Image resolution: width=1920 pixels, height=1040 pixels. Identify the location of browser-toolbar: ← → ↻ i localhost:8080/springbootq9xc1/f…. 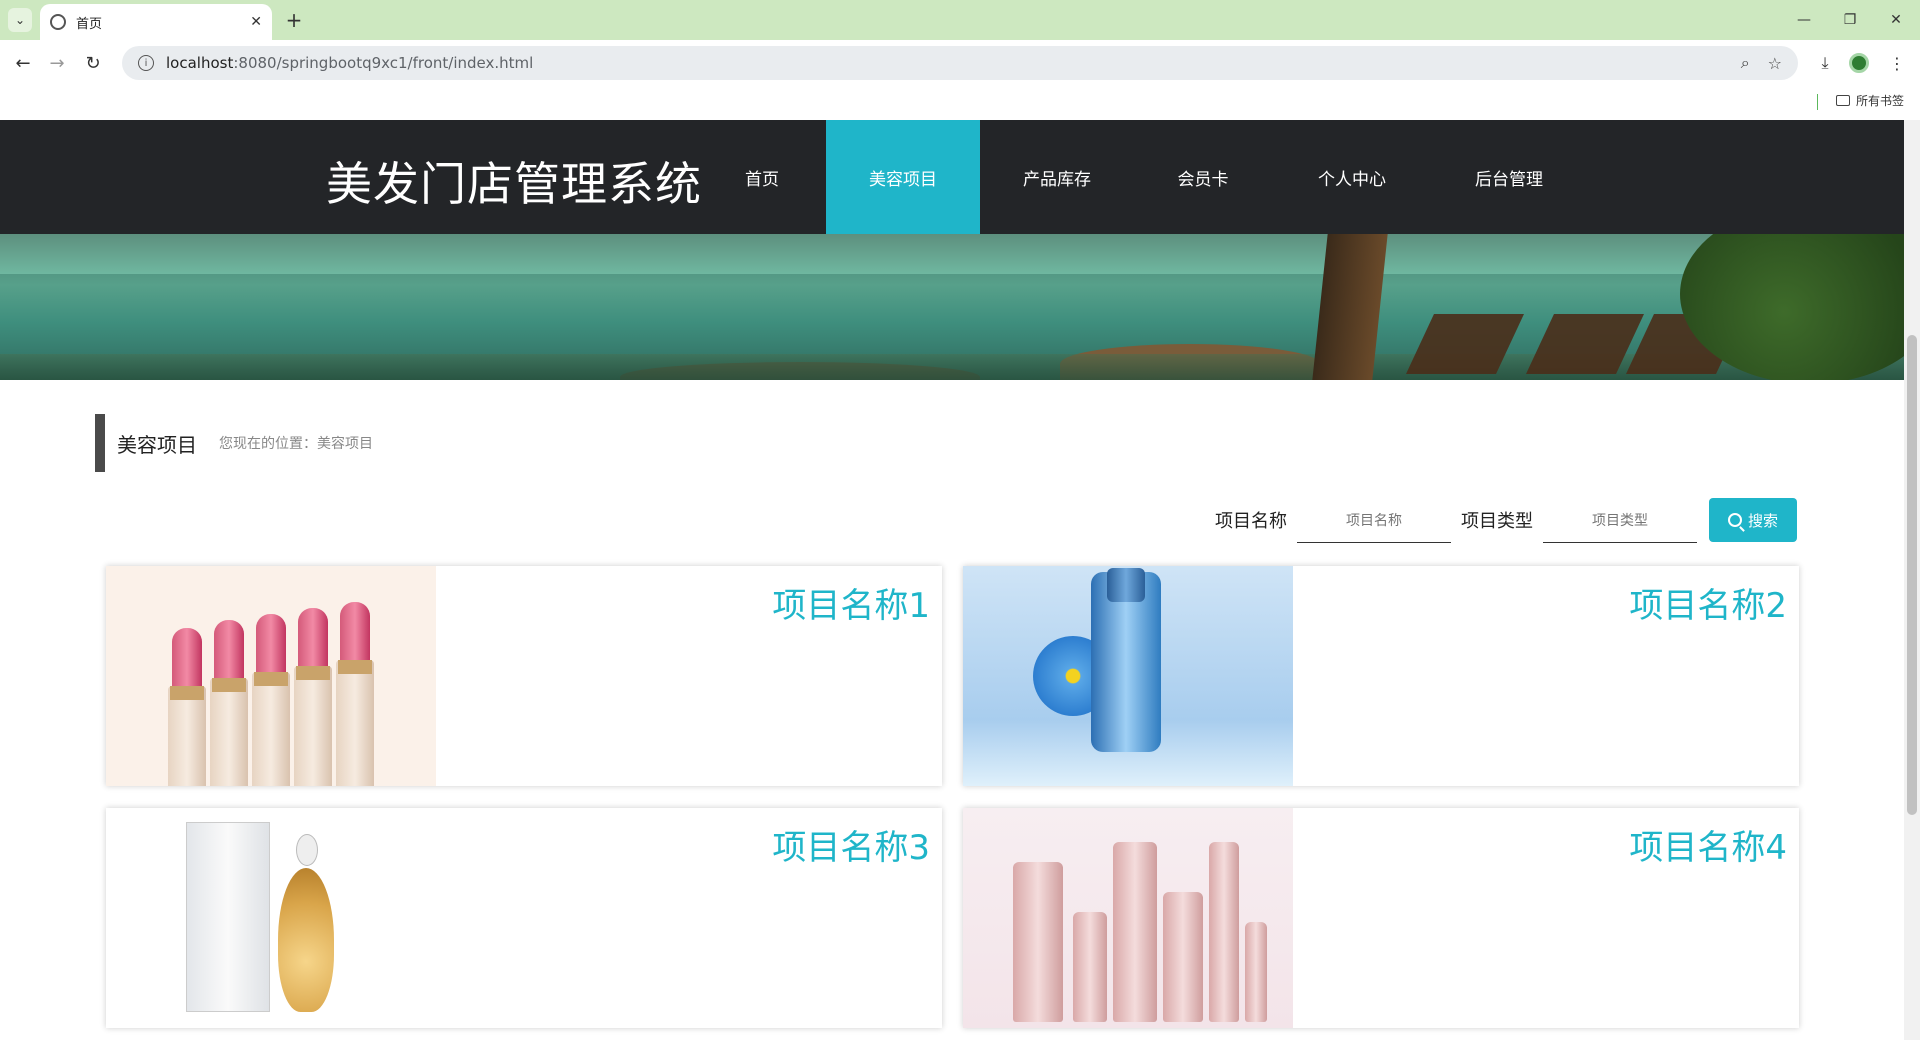
(960, 62).